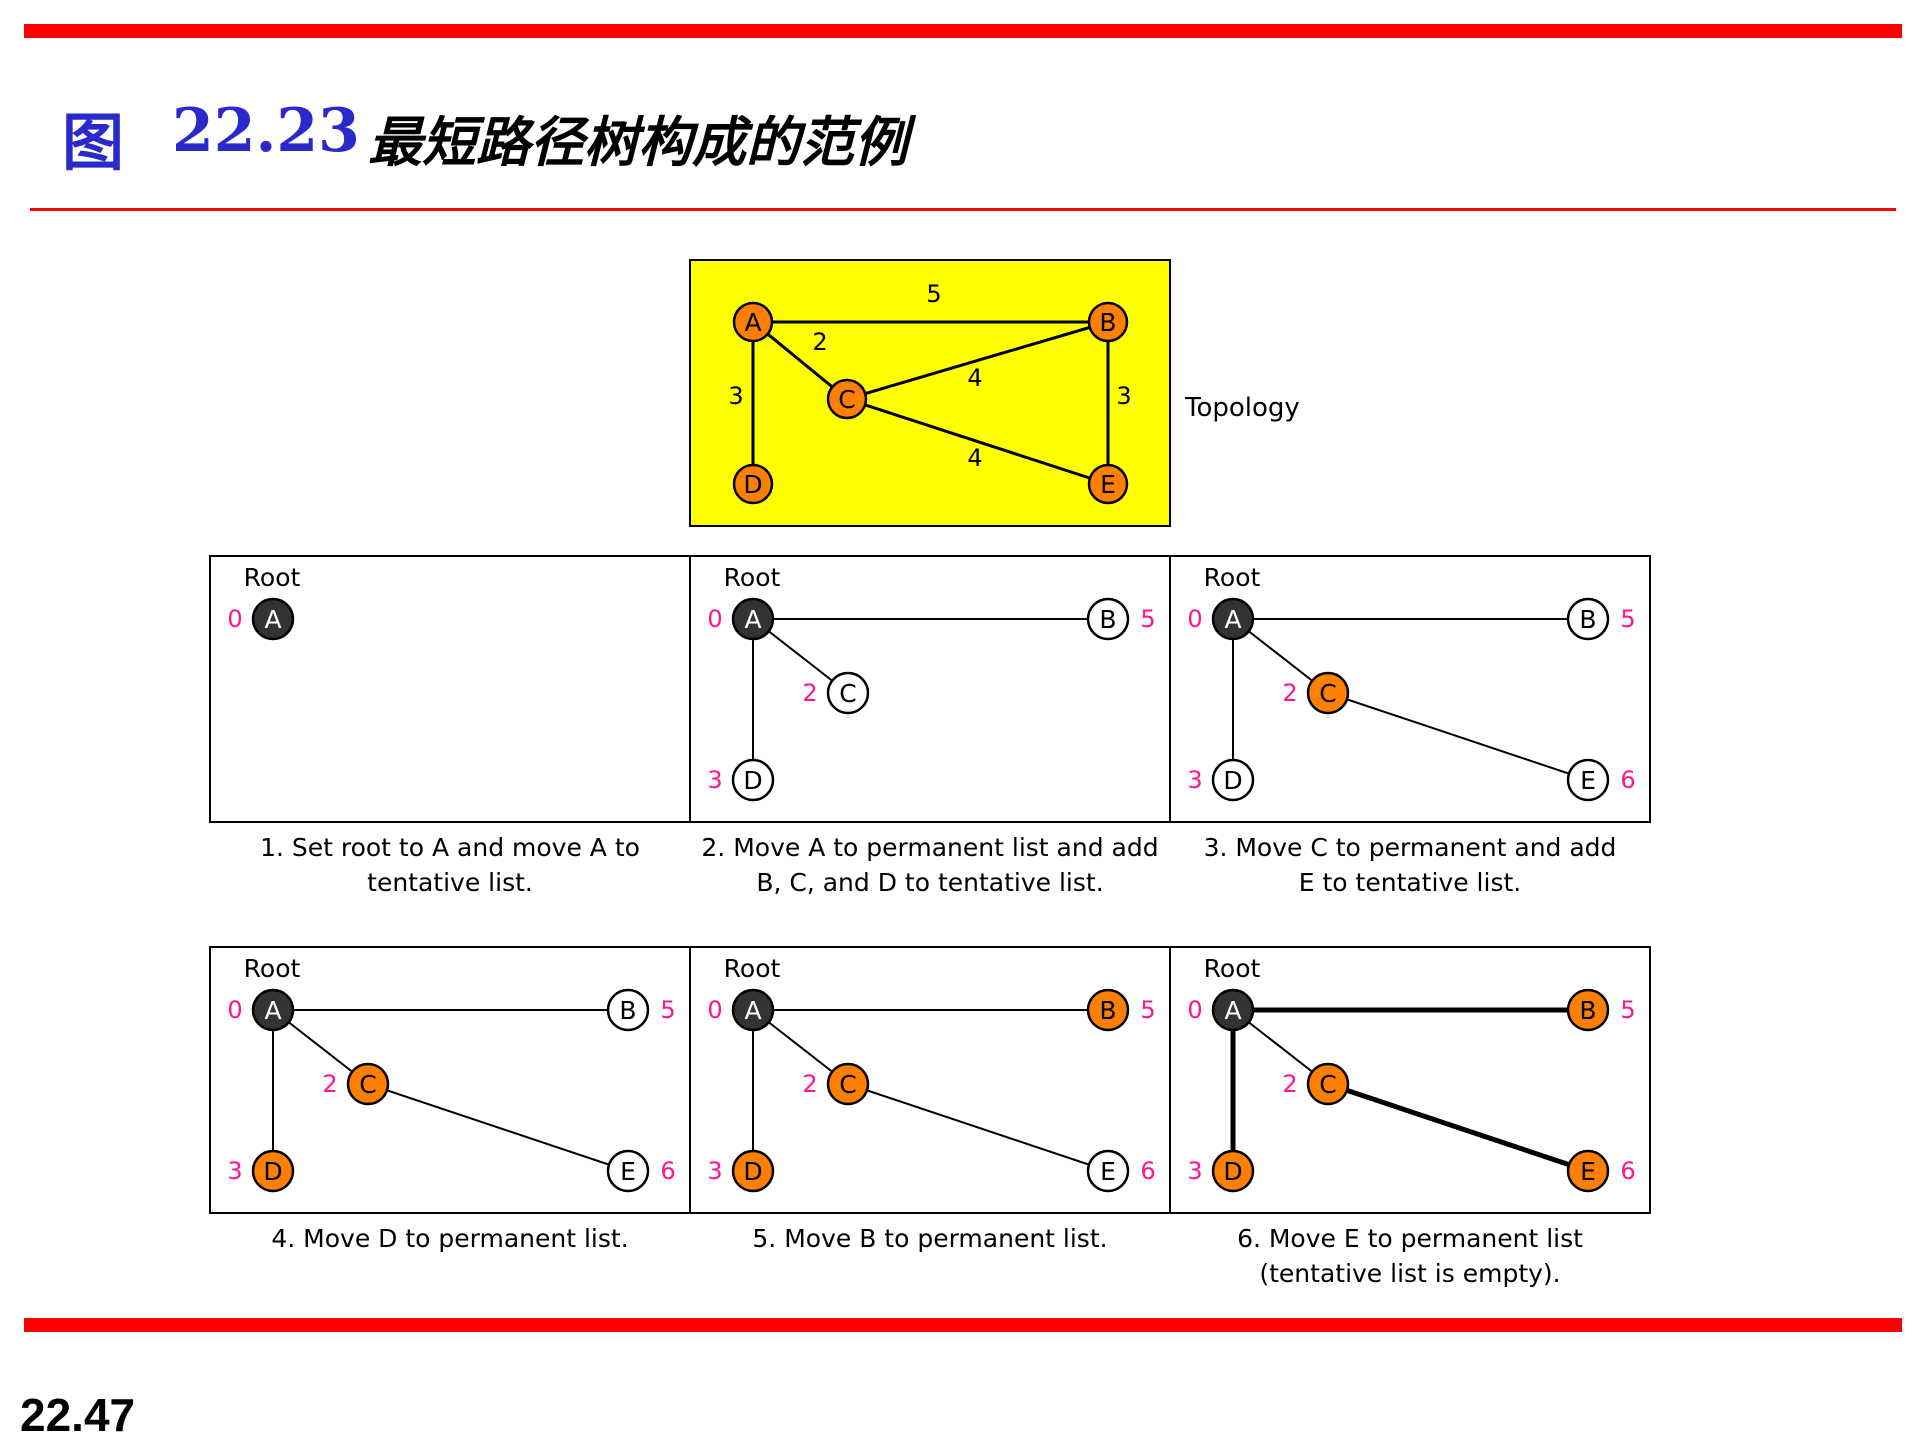 Image resolution: width=1920 pixels, height=1442 pixels. I want to click on step-caption-3-line-2: E to tentative list., so click(1410, 882).